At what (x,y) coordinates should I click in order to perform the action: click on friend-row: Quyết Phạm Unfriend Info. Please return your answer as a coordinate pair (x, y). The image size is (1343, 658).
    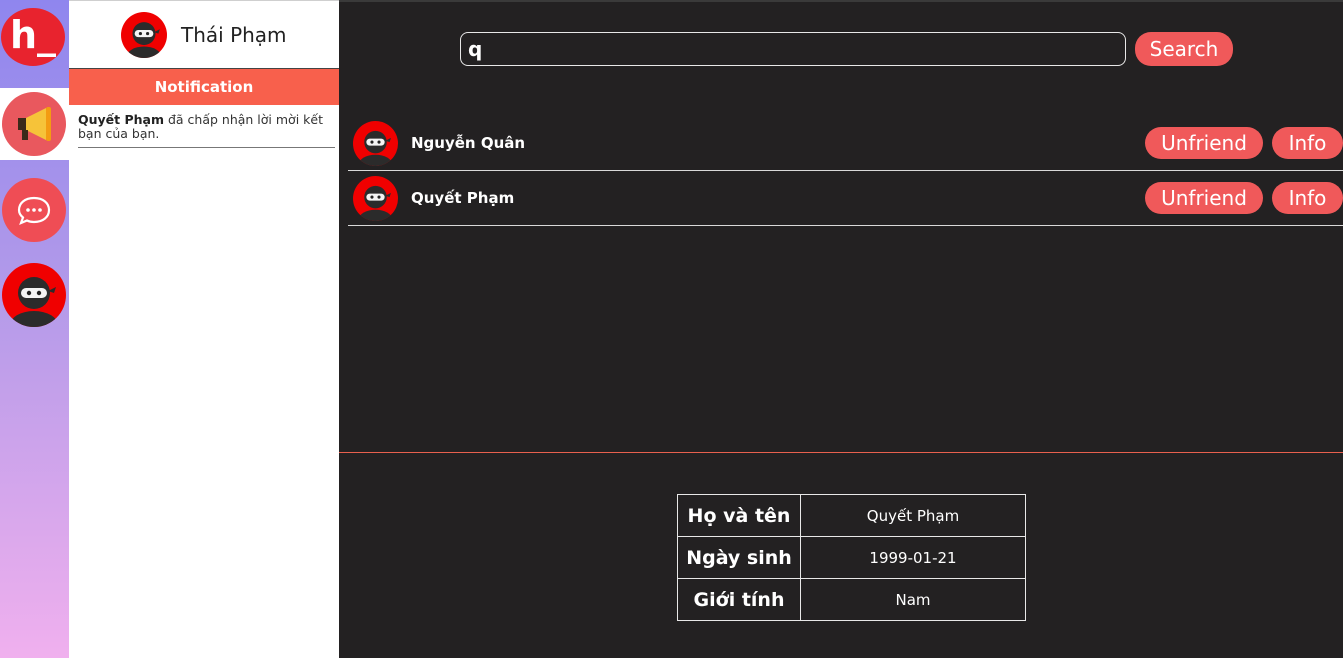
    Looking at the image, I should click on (845, 198).